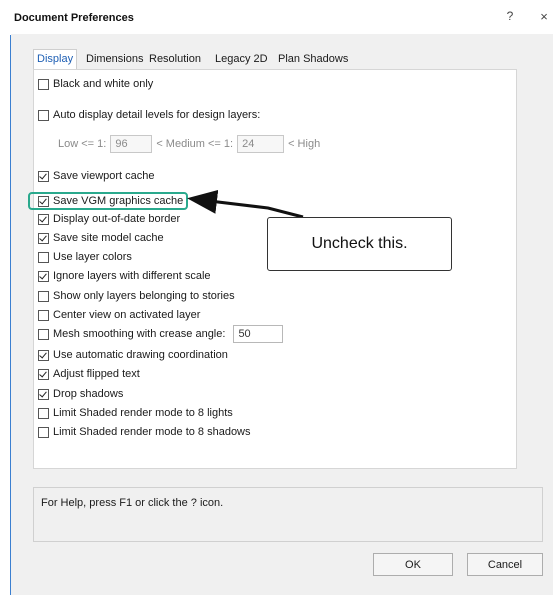 The image size is (553, 595). I want to click on tab-plan-shadows: Plan Shadows, so click(313, 59).